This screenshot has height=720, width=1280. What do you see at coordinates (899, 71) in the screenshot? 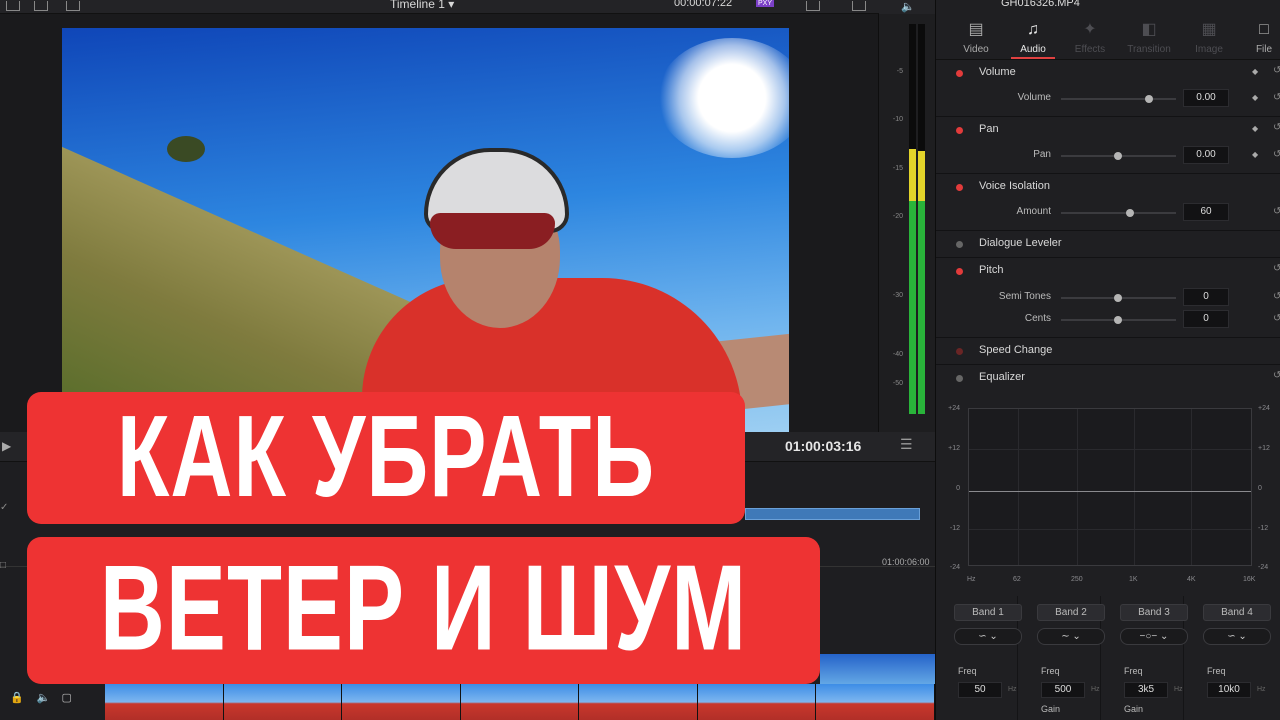
I see `meter-scale-label: -5` at bounding box center [899, 71].